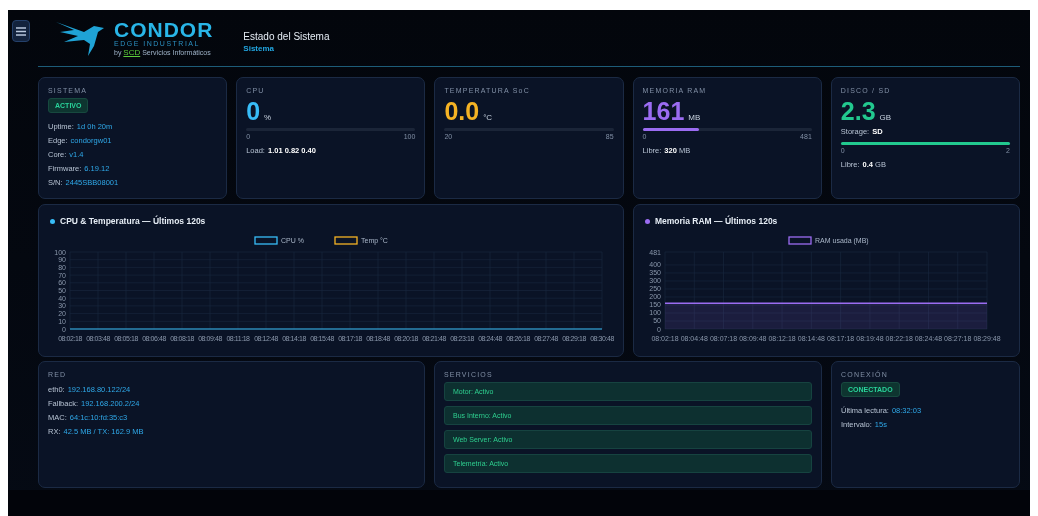 This screenshot has height=516, width=1038. Describe the element at coordinates (694, 117) in the screenshot. I see `metric-unit: MB` at that location.